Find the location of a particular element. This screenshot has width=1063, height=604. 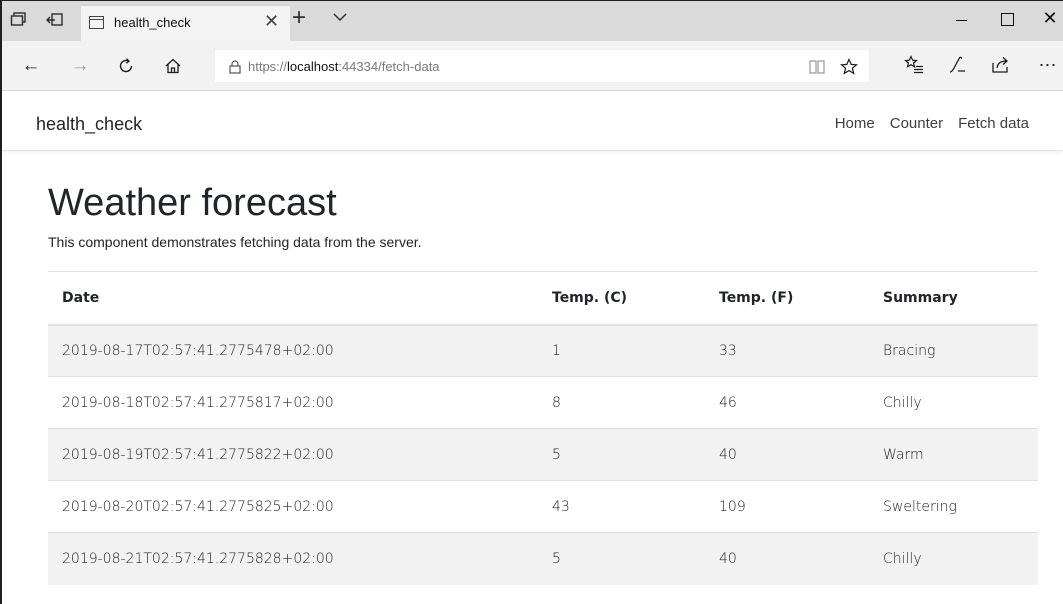

table-header-row: Date Temp. (C) Temp. (F) Summary is located at coordinates (543, 298).